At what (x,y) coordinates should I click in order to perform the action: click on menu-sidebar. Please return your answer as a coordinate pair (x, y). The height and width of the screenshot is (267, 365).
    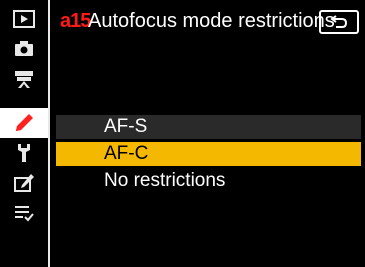
    Looking at the image, I should click on (24, 133).